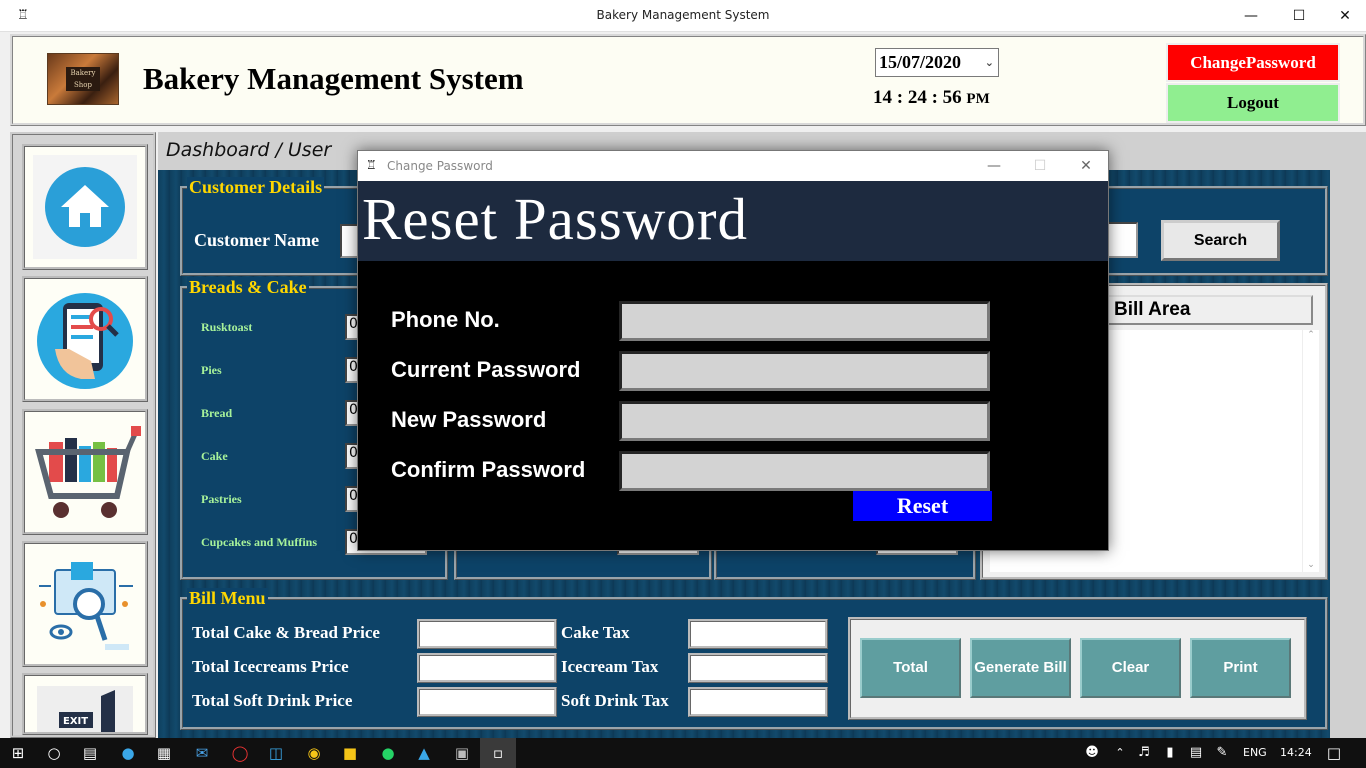  Describe the element at coordinates (256, 187) in the screenshot. I see `customer-details-label: Customer Details` at that location.